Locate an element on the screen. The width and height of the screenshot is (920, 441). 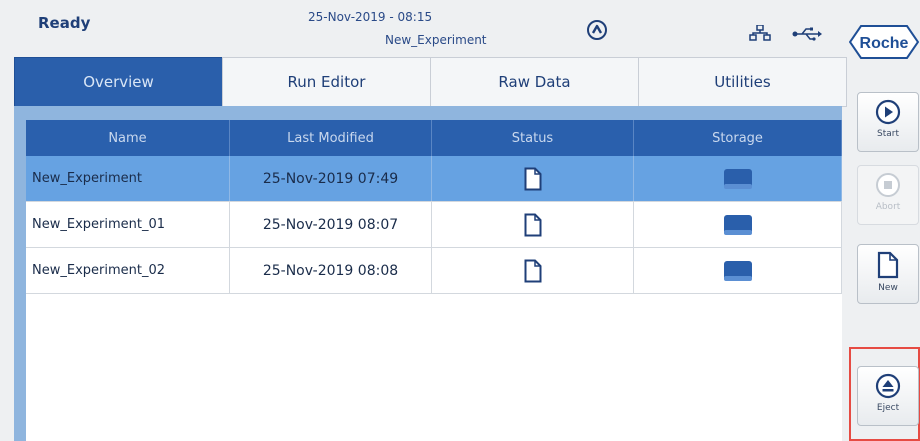
tab-raw-data: Raw Data is located at coordinates (534, 82).